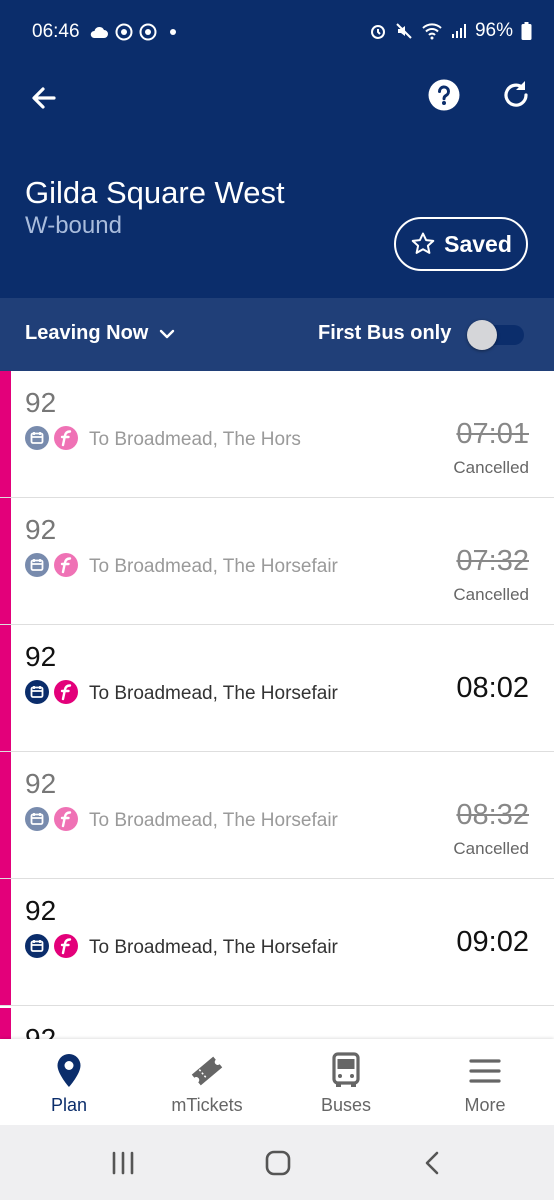 The image size is (554, 1200). What do you see at coordinates (73, 225) in the screenshot?
I see `stop-direction: W-bound` at bounding box center [73, 225].